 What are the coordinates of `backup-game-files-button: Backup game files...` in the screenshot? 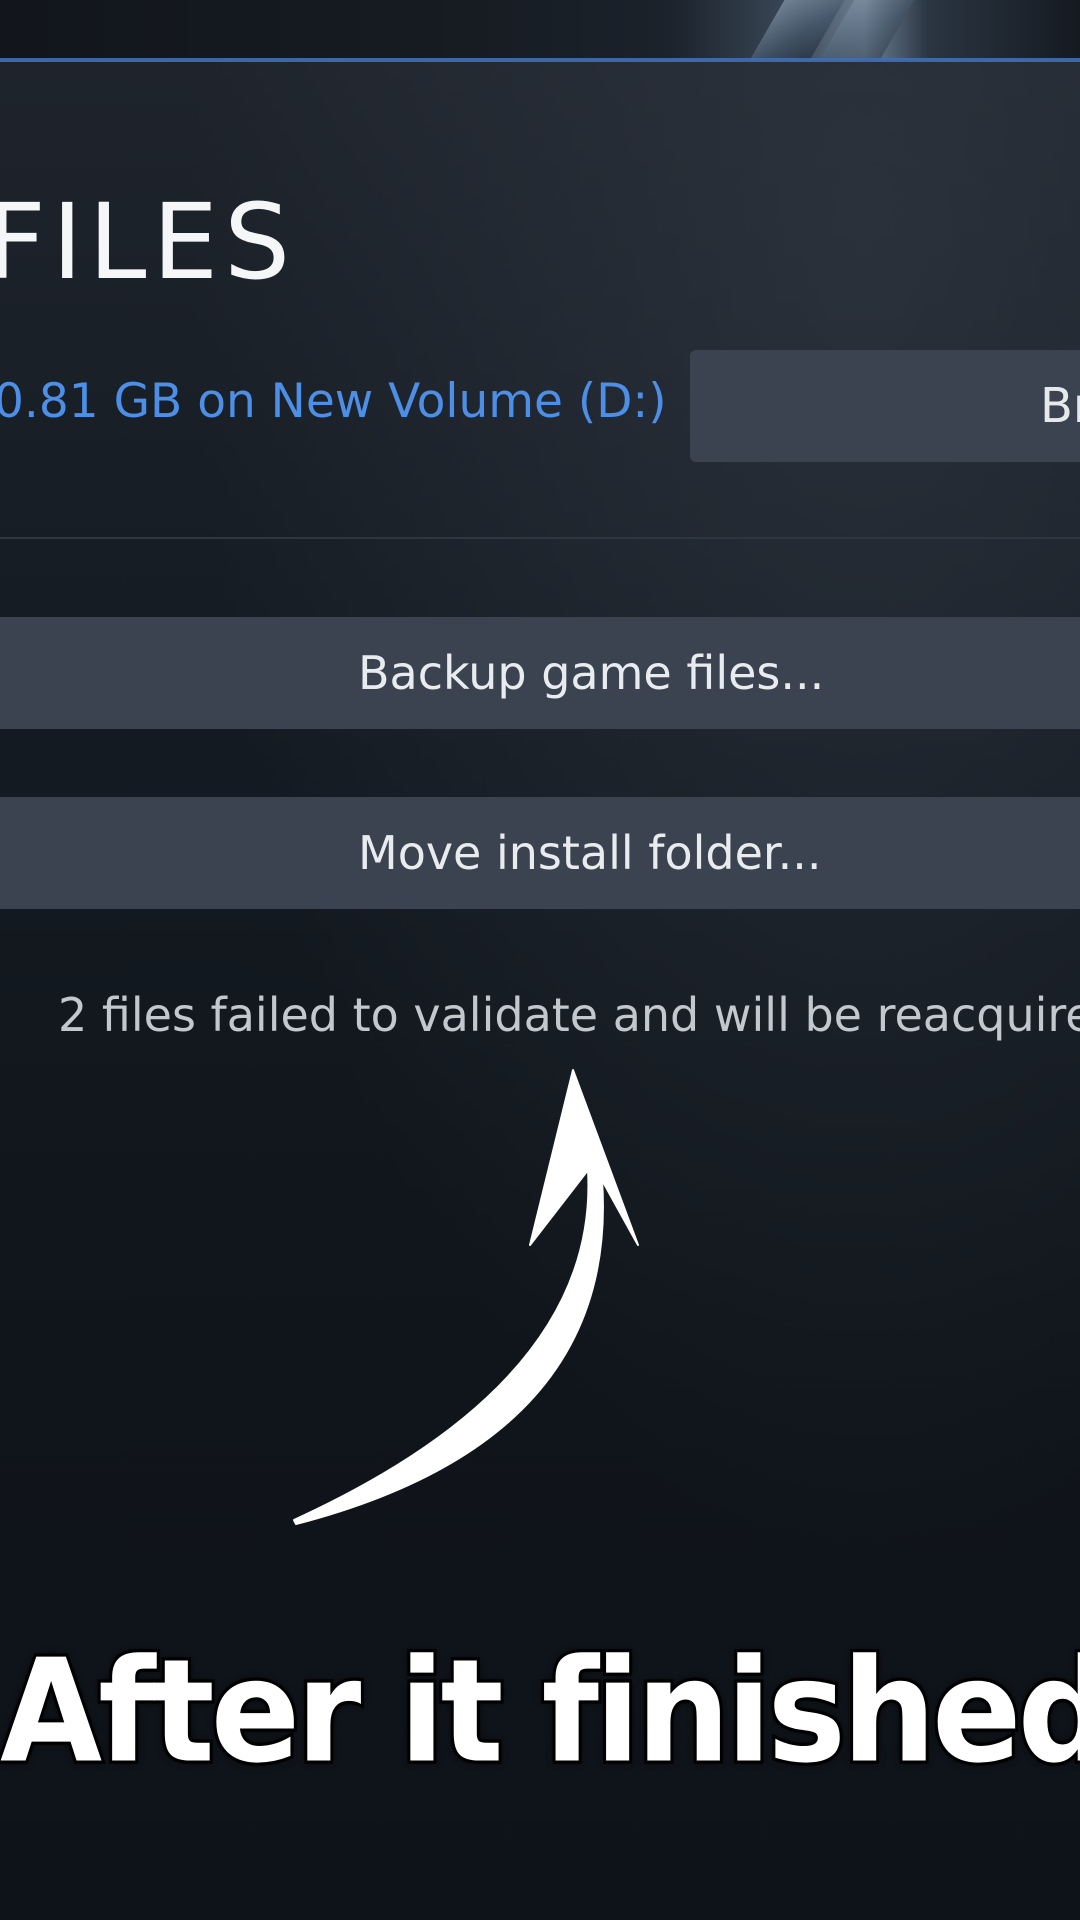 It's located at (540, 673).